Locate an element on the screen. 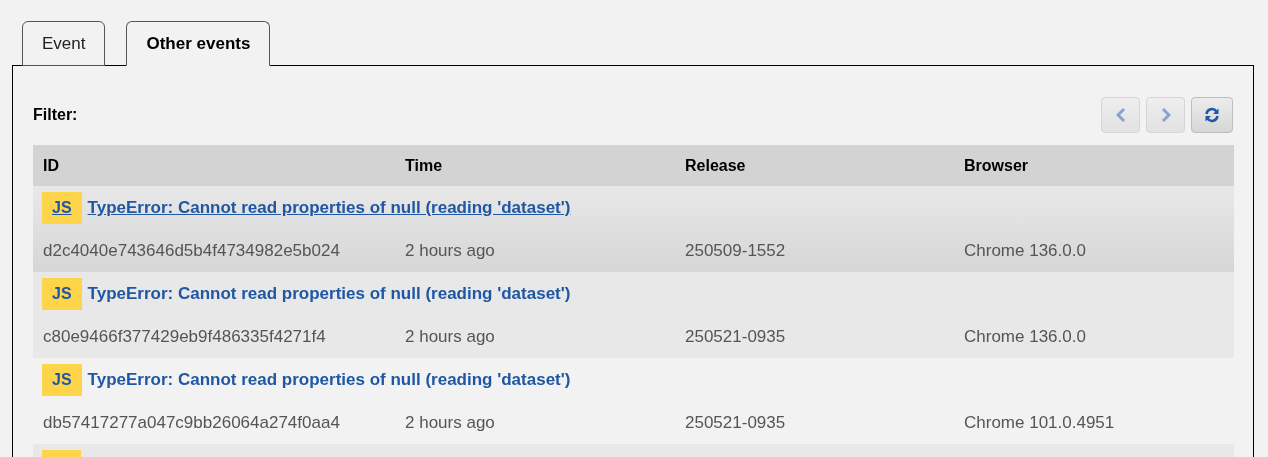  table-cell-text: c80e9466f377429eb9f486335f4271f4 is located at coordinates (184, 337).